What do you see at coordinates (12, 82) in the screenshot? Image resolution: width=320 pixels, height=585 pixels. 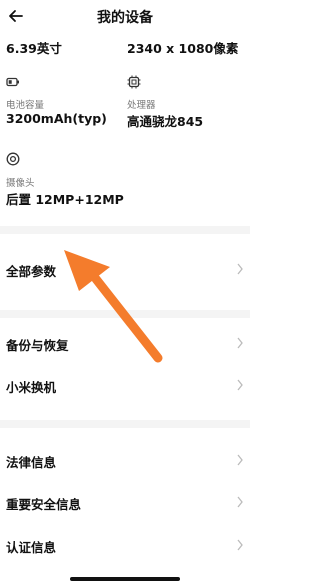 I see `battery-icon` at bounding box center [12, 82].